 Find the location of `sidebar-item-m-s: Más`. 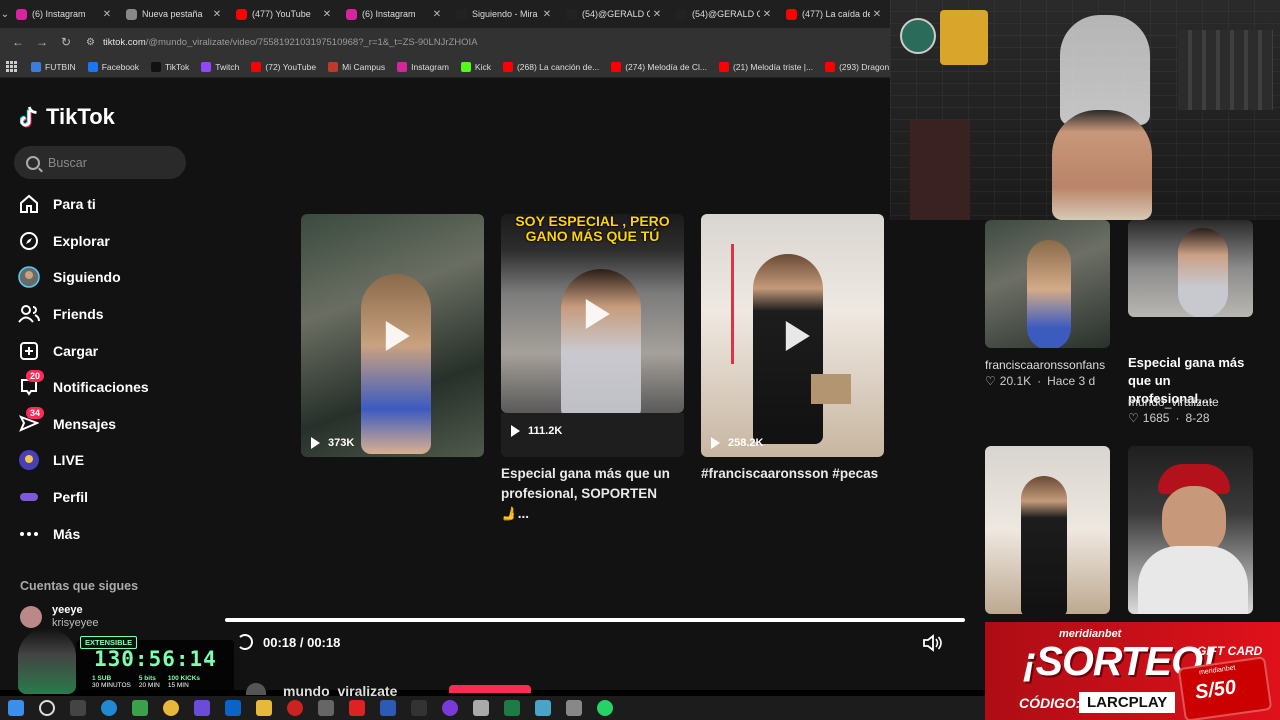

sidebar-item-m-s: Más is located at coordinates (103, 533).